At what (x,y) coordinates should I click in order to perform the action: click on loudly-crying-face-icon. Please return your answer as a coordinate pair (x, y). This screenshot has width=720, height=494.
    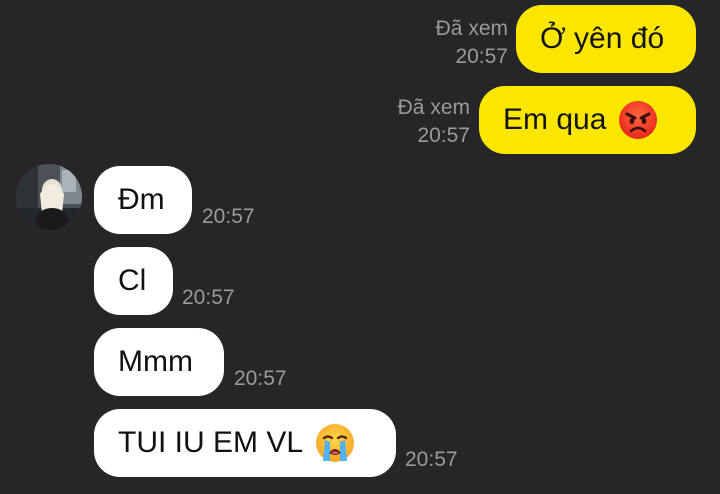
    Looking at the image, I should click on (335, 443).